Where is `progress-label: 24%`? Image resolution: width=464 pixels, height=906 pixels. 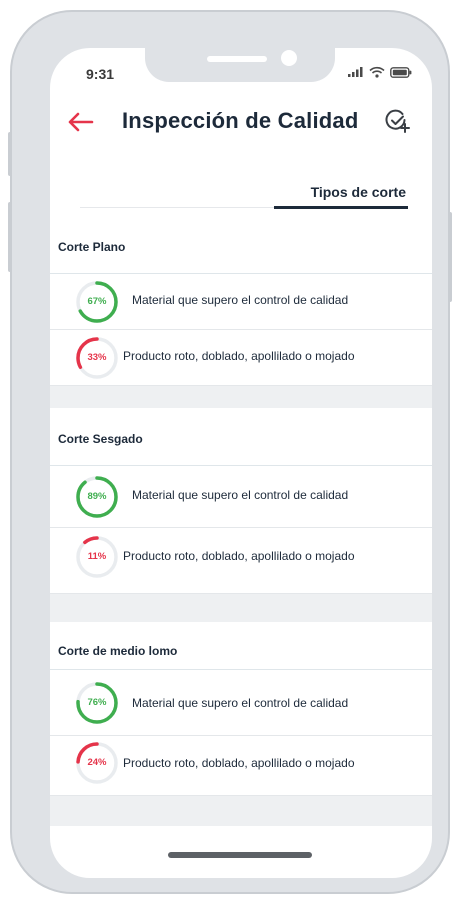
progress-label: 24% is located at coordinates (97, 762).